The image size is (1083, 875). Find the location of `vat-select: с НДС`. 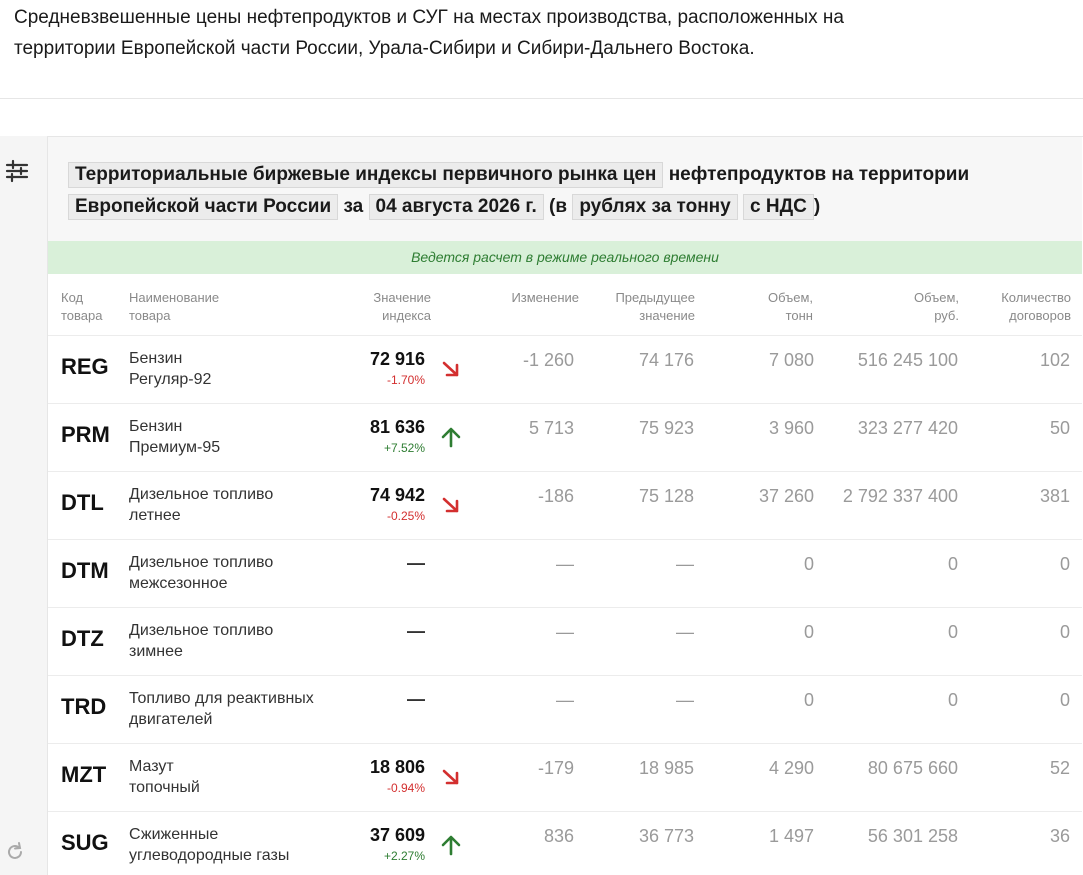

vat-select: с НДС is located at coordinates (778, 207).